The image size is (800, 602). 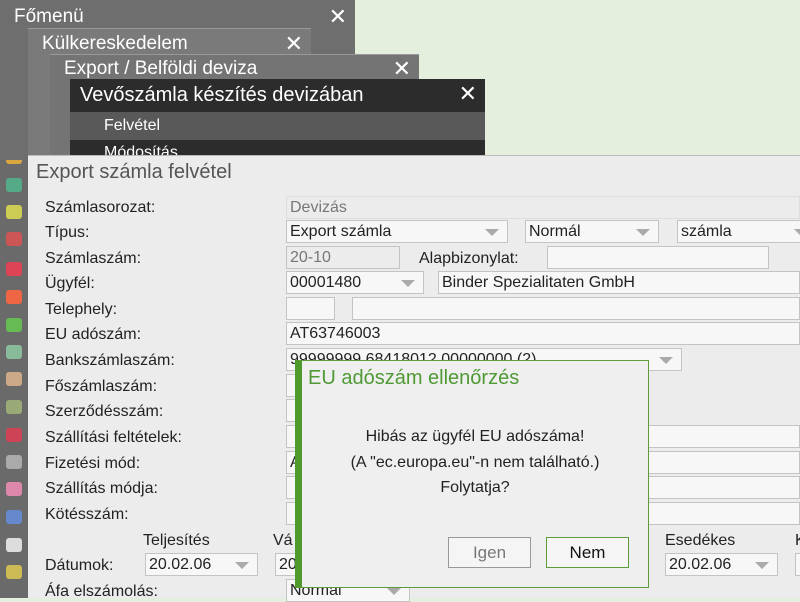 I want to click on esedekes-date-input: 20.02.06, so click(x=721, y=564).